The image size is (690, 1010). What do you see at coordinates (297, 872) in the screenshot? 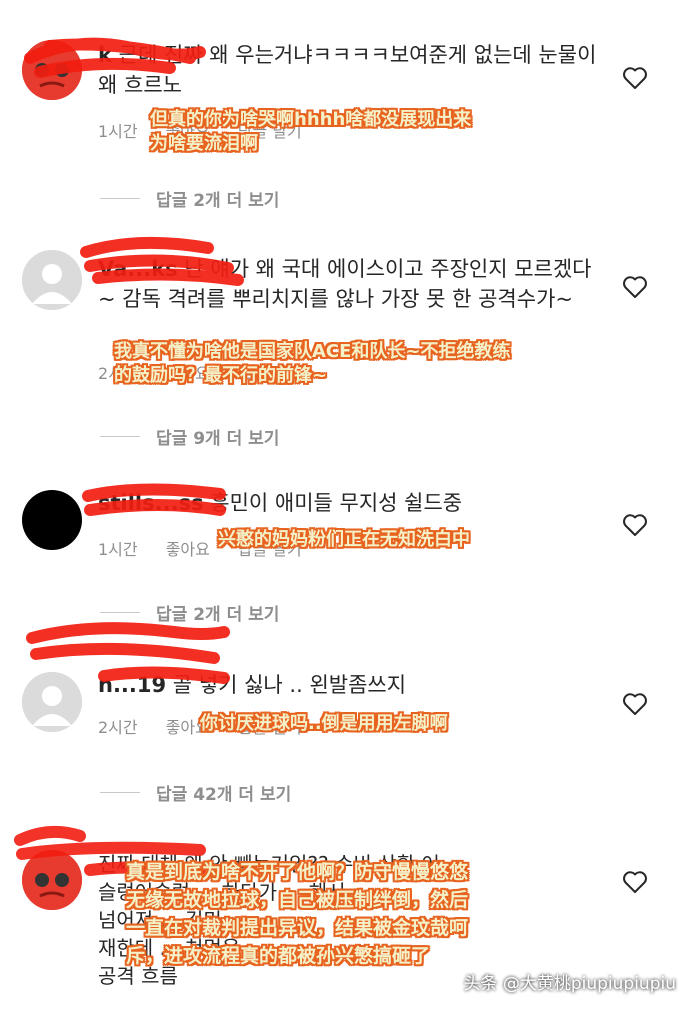
I see `translation-line: 真是到底为啥不开了他啊？防守慢慢悠悠` at bounding box center [297, 872].